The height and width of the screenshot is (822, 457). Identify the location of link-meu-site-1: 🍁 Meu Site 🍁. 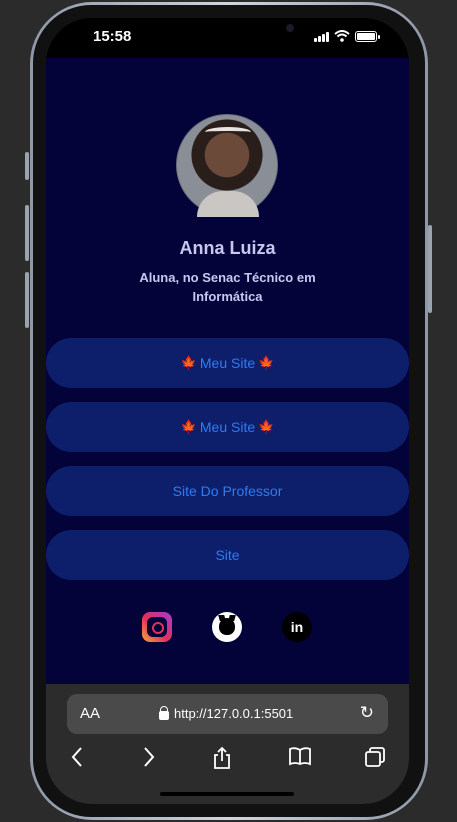
(227, 363).